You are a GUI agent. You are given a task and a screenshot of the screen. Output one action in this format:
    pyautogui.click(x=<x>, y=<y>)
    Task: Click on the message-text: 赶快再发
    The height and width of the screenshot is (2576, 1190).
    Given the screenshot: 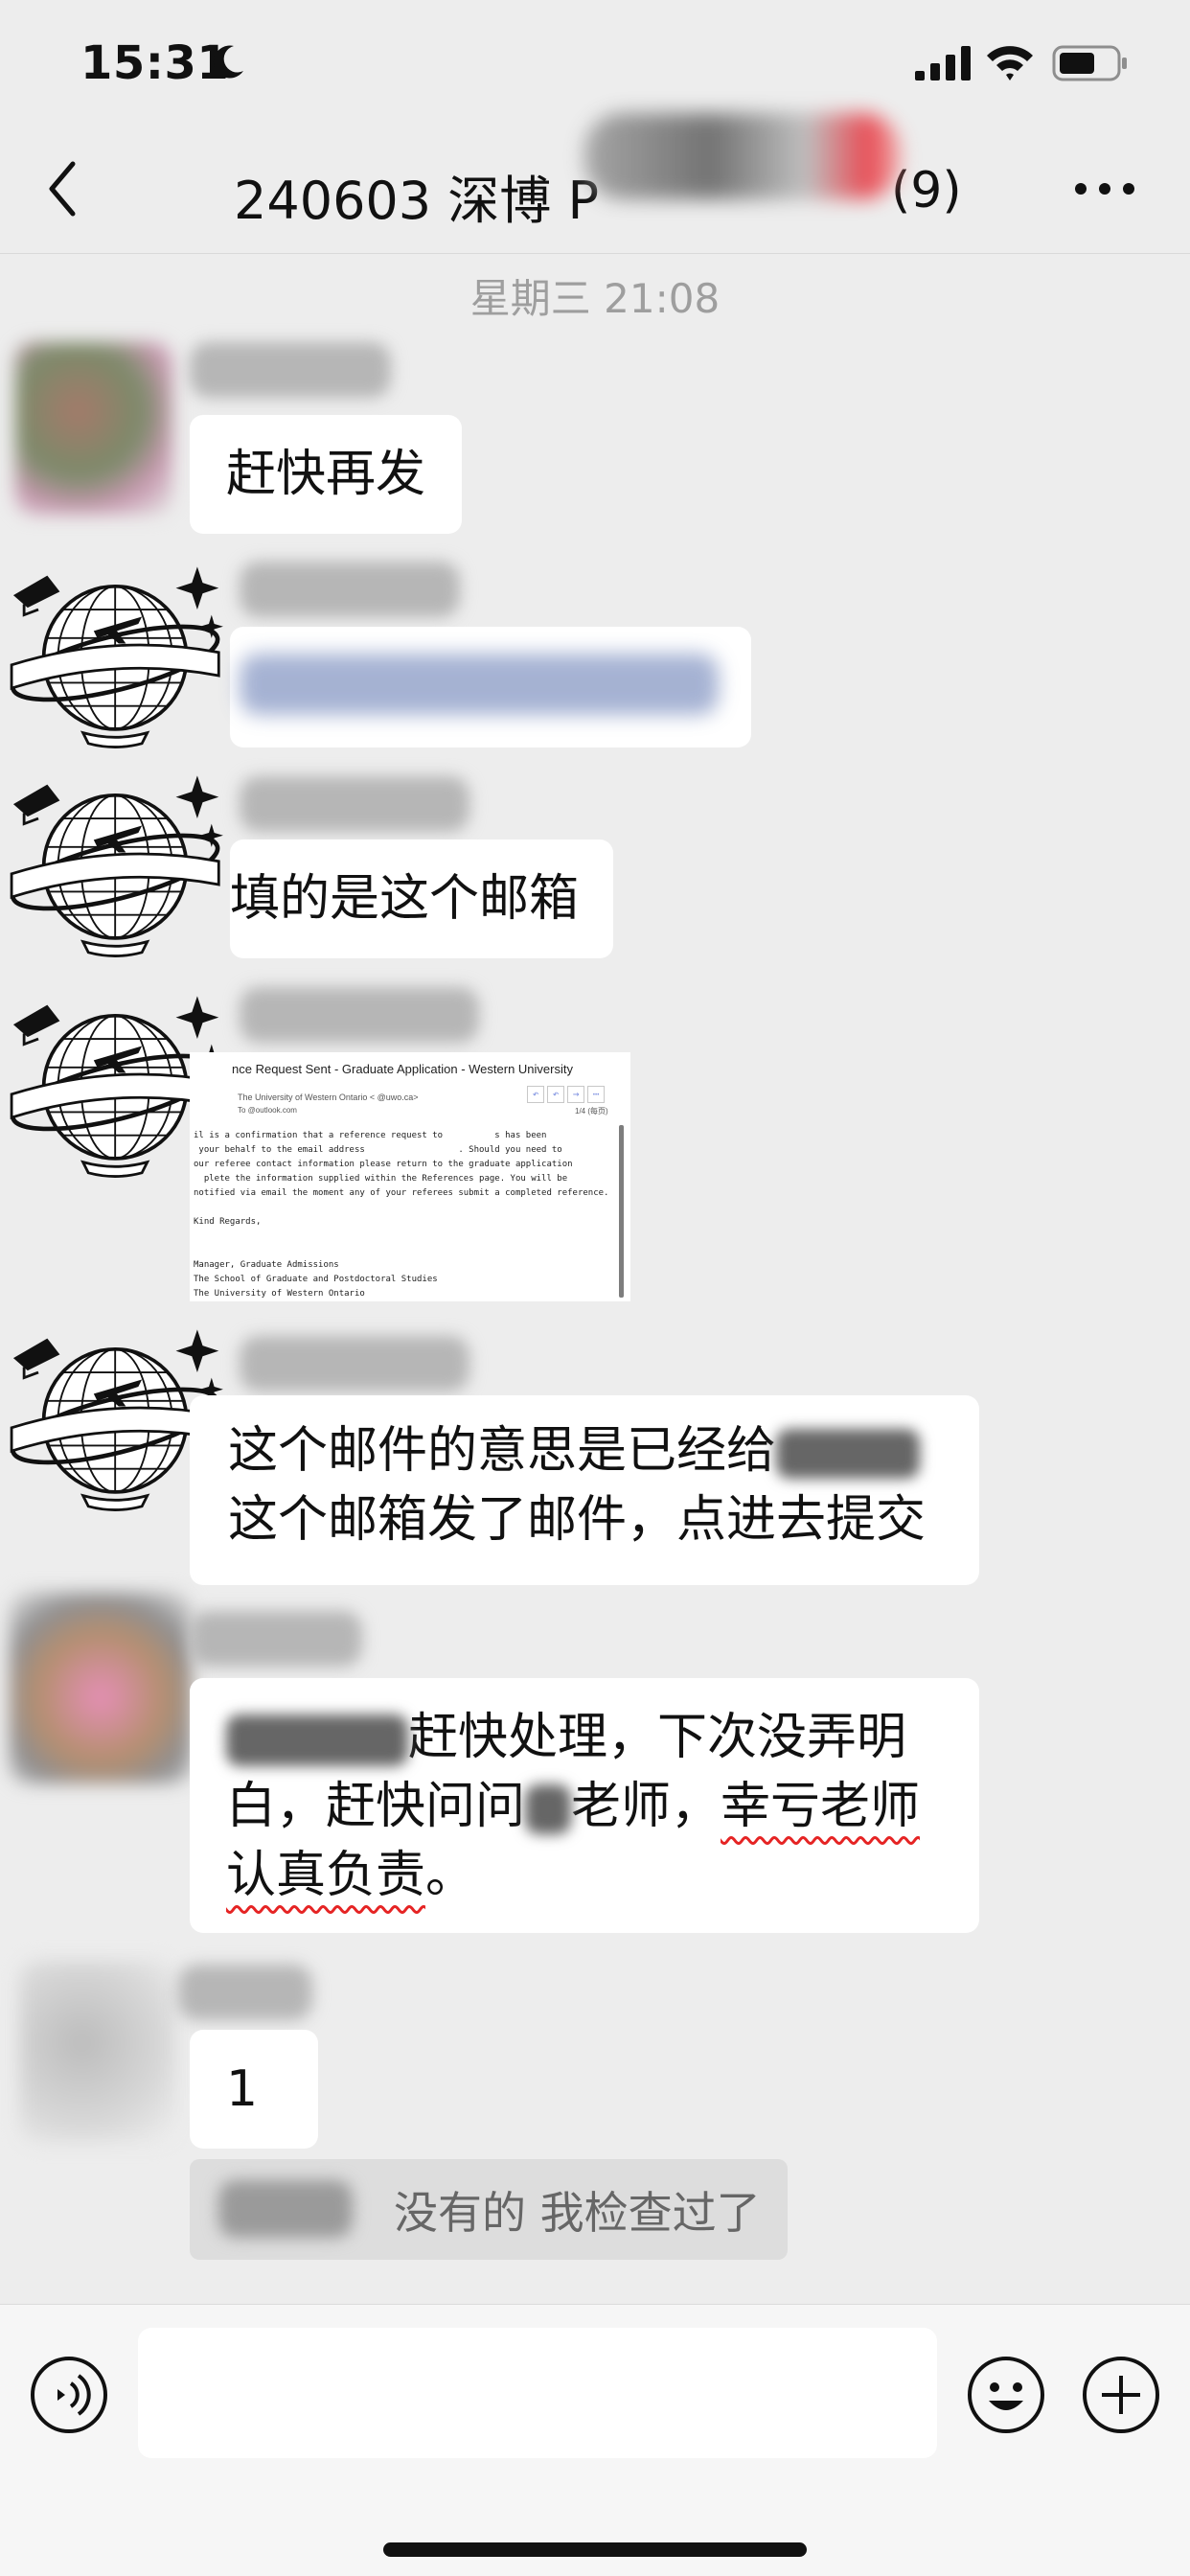 What is the action you would take?
    pyautogui.click(x=326, y=474)
    